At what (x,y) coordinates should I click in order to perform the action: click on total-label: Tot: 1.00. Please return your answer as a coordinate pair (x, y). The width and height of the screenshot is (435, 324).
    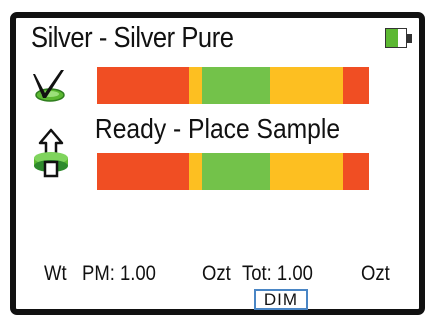
    Looking at the image, I should click on (277, 273).